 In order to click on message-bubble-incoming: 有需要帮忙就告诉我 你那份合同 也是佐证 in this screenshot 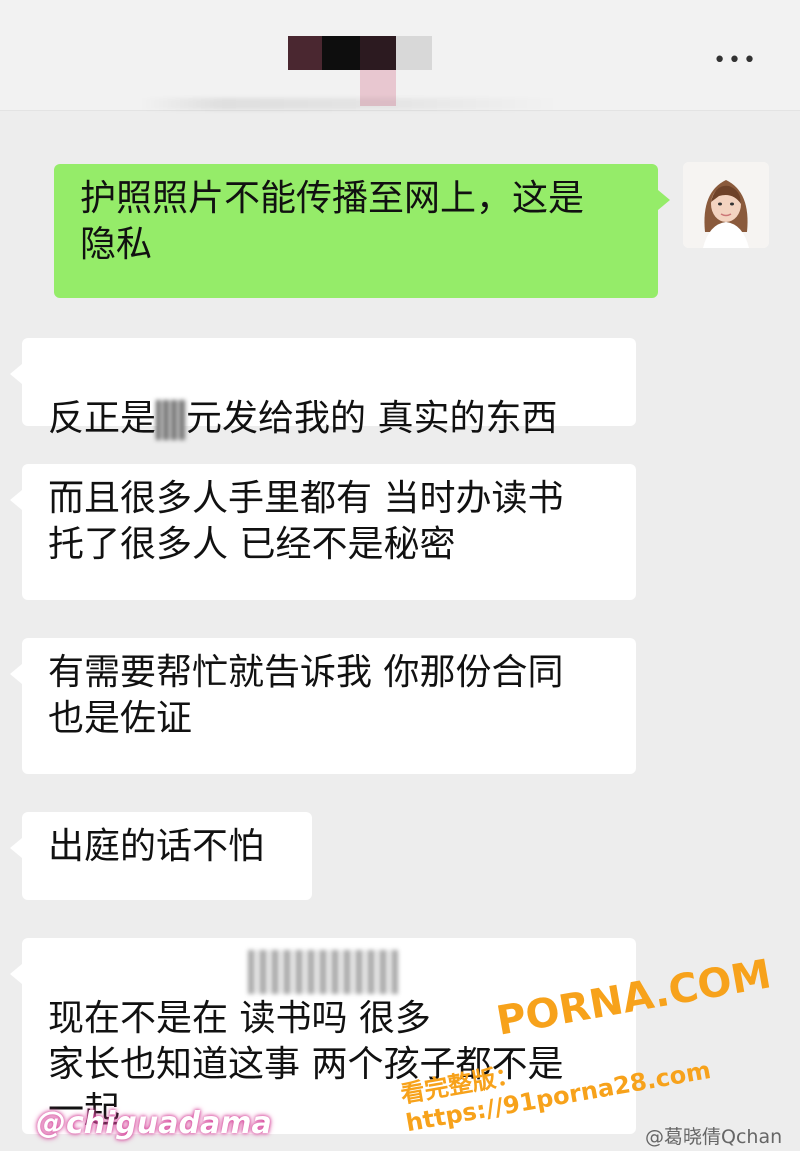, I will do `click(323, 706)`.